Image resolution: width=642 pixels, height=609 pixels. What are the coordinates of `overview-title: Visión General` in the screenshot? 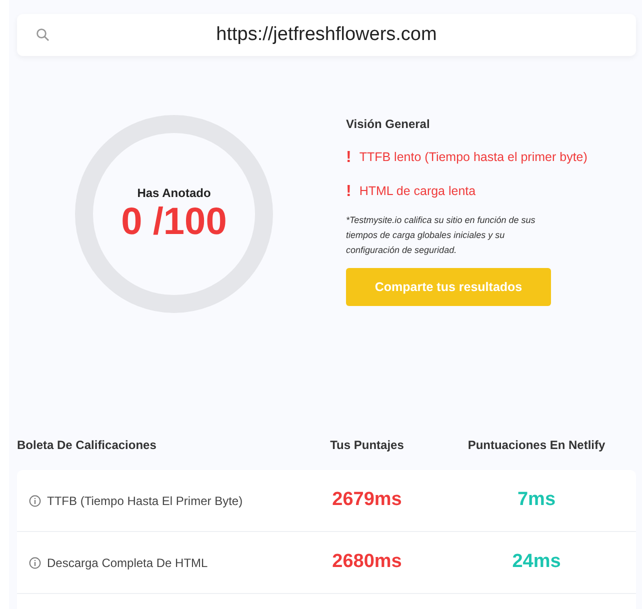 It's located at (388, 124).